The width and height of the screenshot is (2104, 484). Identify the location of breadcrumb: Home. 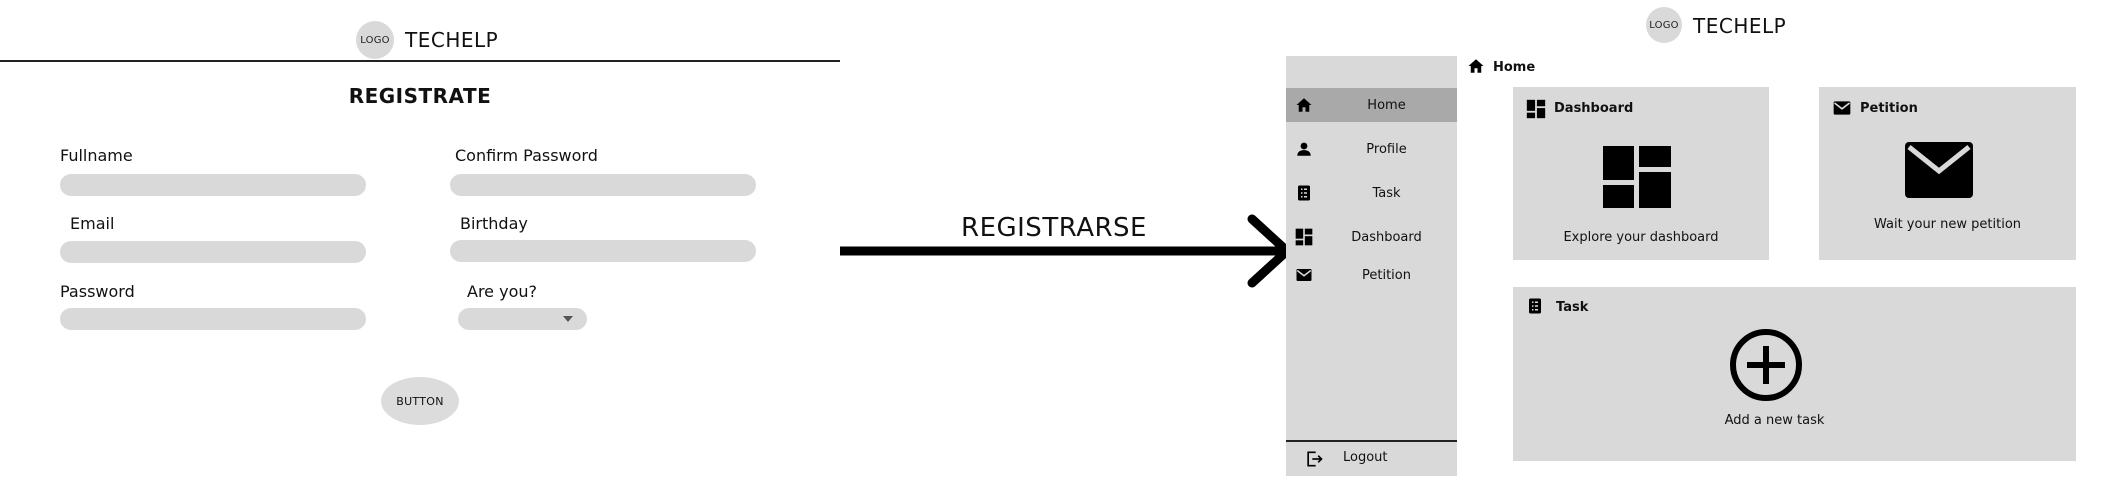
(1514, 67).